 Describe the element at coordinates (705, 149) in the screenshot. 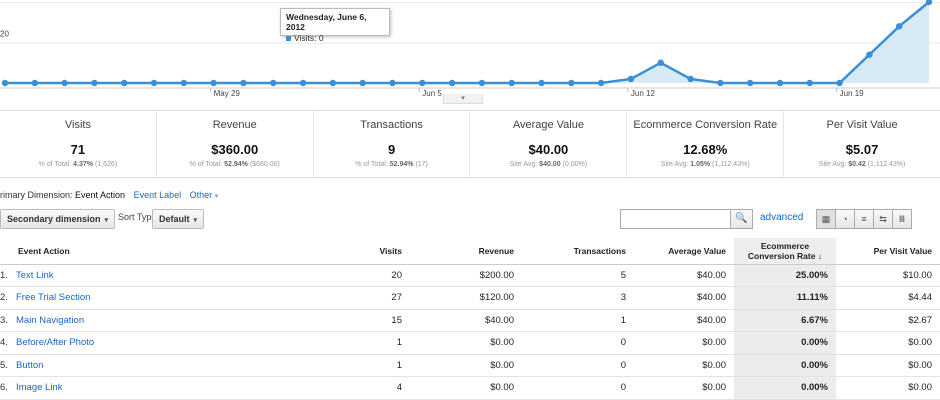

I see `metric-value: 12.68%` at that location.